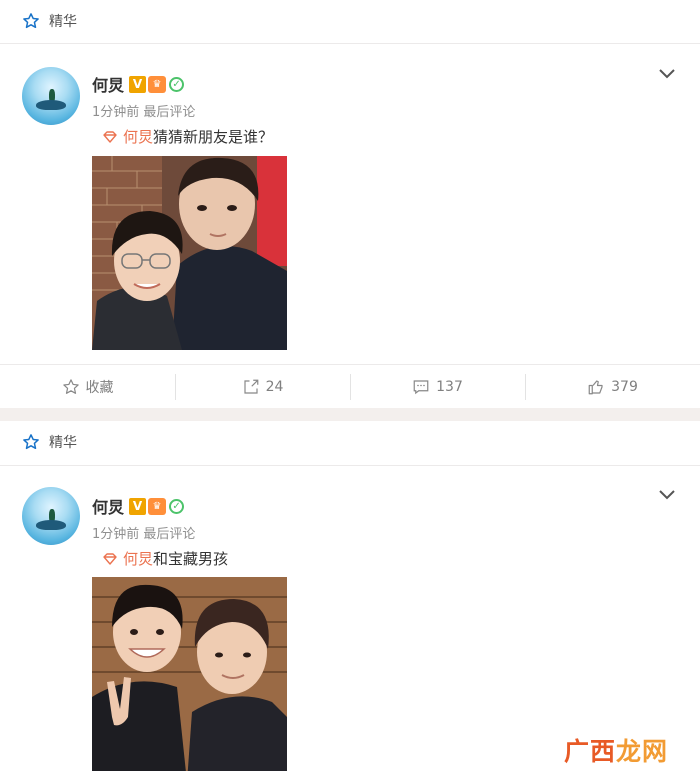  What do you see at coordinates (262, 387) in the screenshot?
I see `repost-button: 24` at bounding box center [262, 387].